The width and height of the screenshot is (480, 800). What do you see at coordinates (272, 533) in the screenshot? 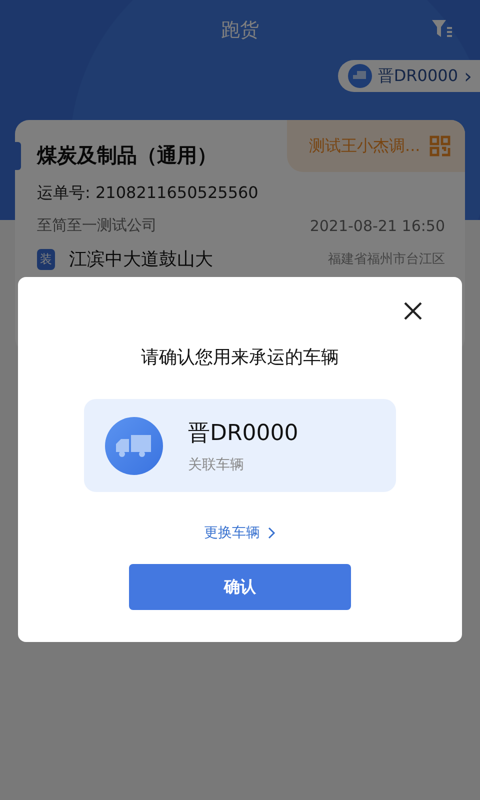
I see `chevron-right-icon` at bounding box center [272, 533].